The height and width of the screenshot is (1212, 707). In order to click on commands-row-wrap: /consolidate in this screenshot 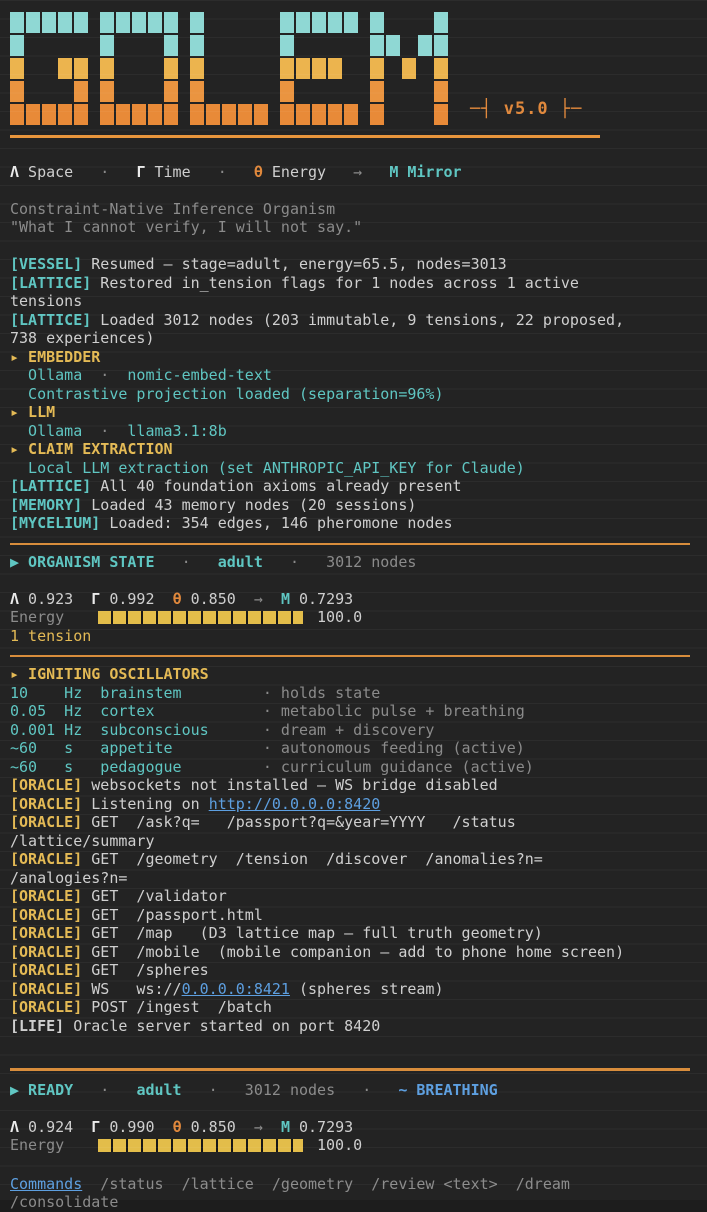, I will do `click(358, 1202)`.